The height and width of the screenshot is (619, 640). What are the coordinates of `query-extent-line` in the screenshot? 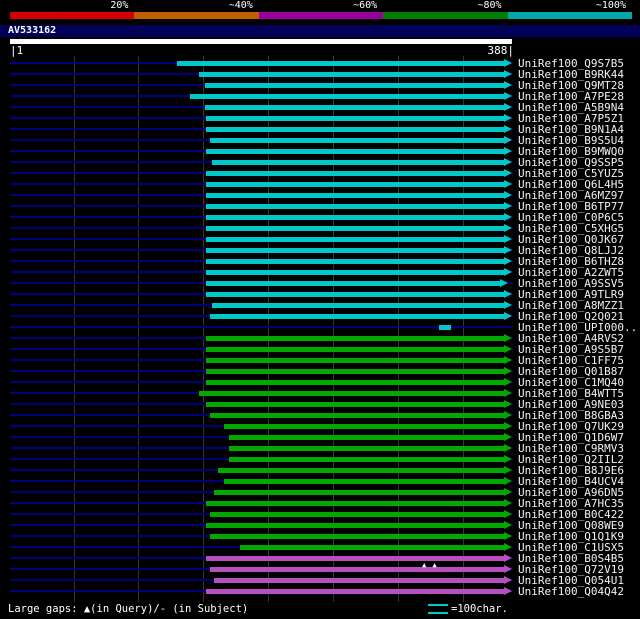 It's located at (261, 327).